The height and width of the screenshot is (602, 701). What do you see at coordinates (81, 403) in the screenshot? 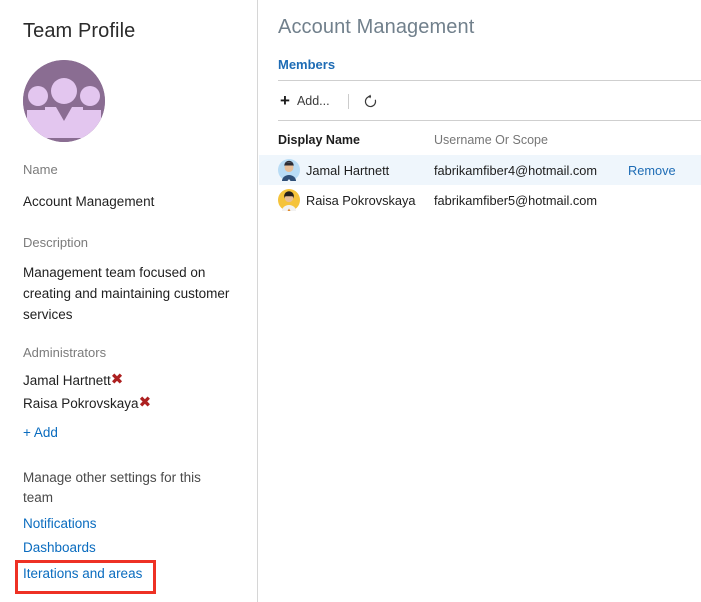
I see `administrator-name: Raisa Pokrovskaya` at bounding box center [81, 403].